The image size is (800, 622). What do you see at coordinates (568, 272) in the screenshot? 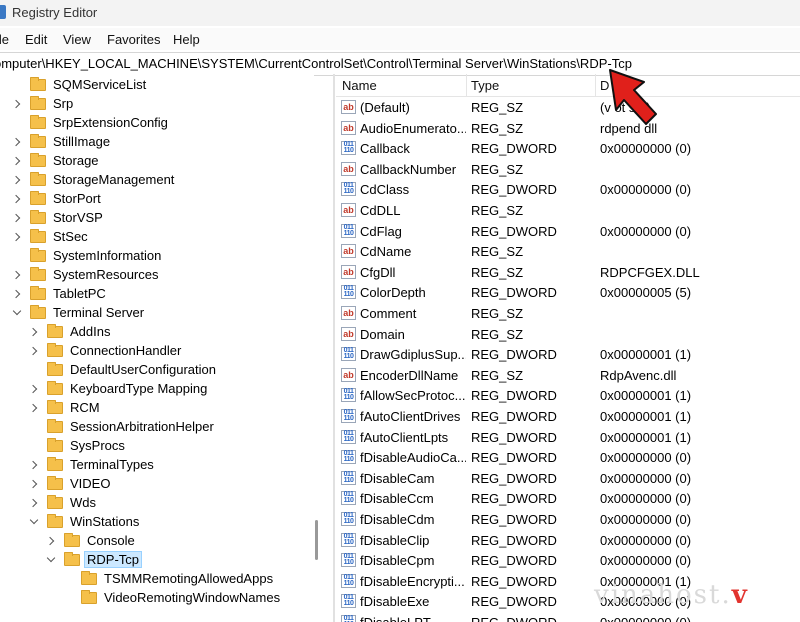
I see `value-row: ab CfgDll REG_SZ RDPCFGEX.DLL` at bounding box center [568, 272].